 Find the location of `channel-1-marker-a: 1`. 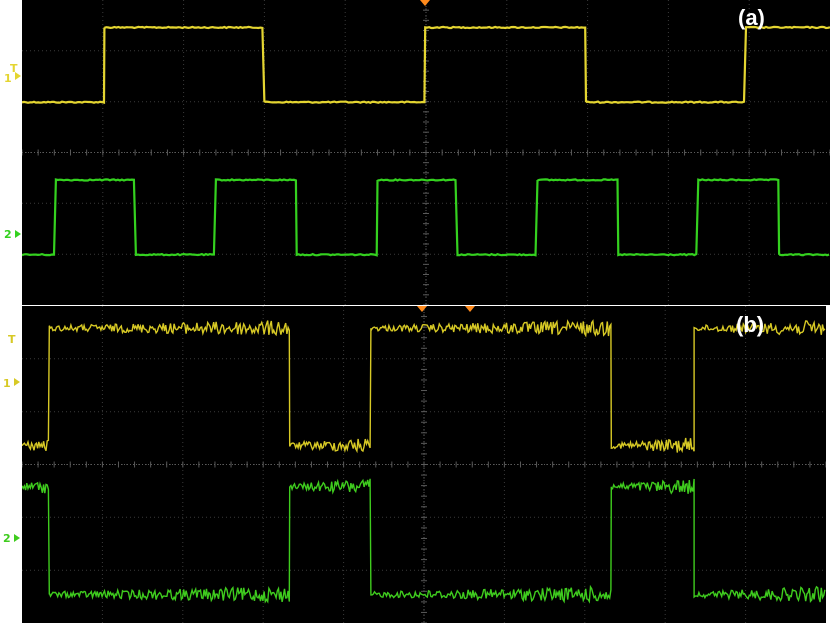

channel-1-marker-a: 1 is located at coordinates (8, 78).